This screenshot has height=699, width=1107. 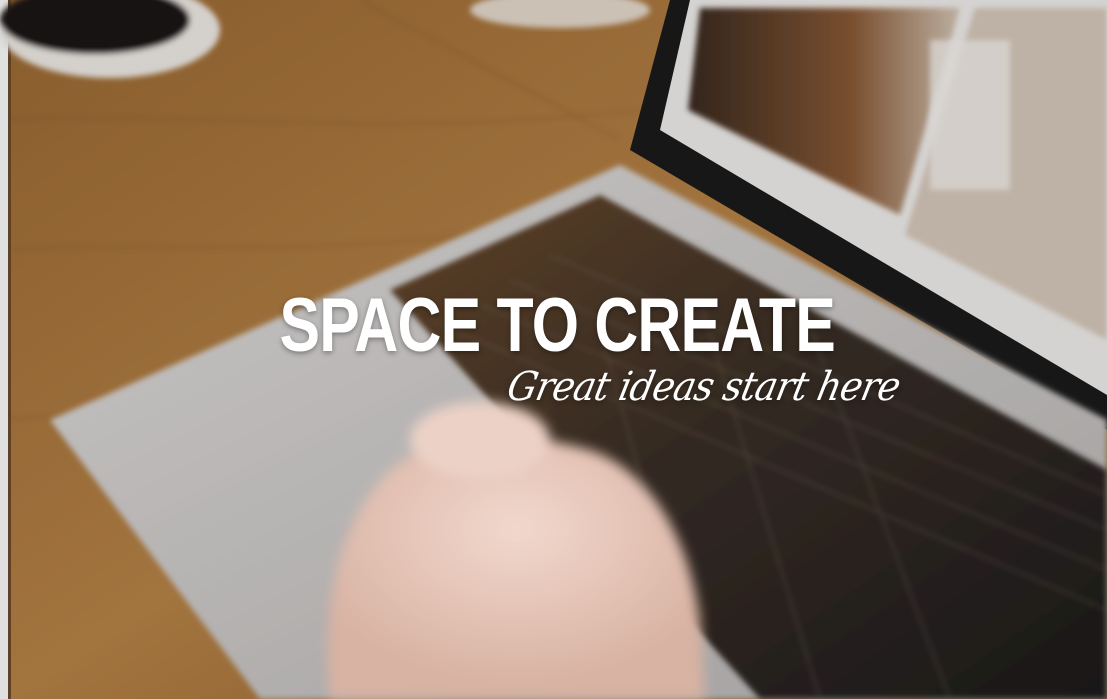 I want to click on hero-tagline: Great ideas start here, so click(x=704, y=387).